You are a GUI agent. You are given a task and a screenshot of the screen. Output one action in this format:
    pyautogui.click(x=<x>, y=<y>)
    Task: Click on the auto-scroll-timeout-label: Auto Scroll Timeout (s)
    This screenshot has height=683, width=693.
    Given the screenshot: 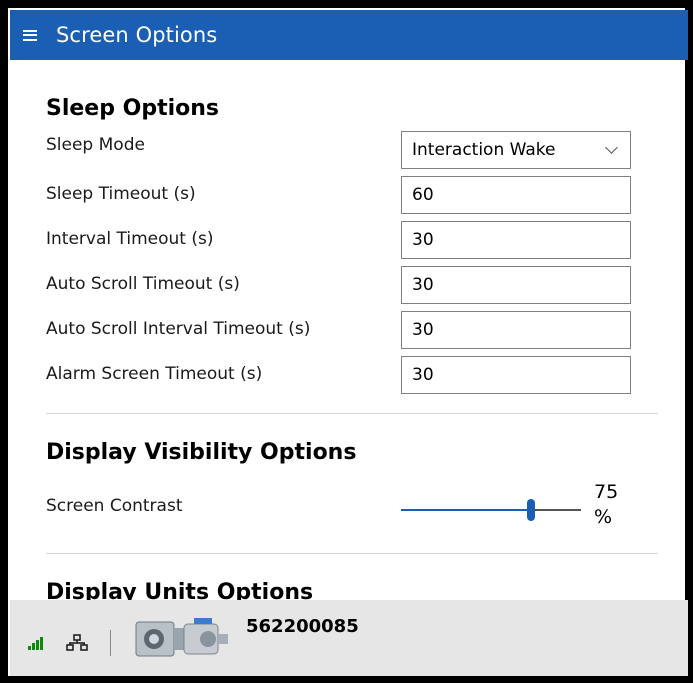 What is the action you would take?
    pyautogui.click(x=143, y=284)
    